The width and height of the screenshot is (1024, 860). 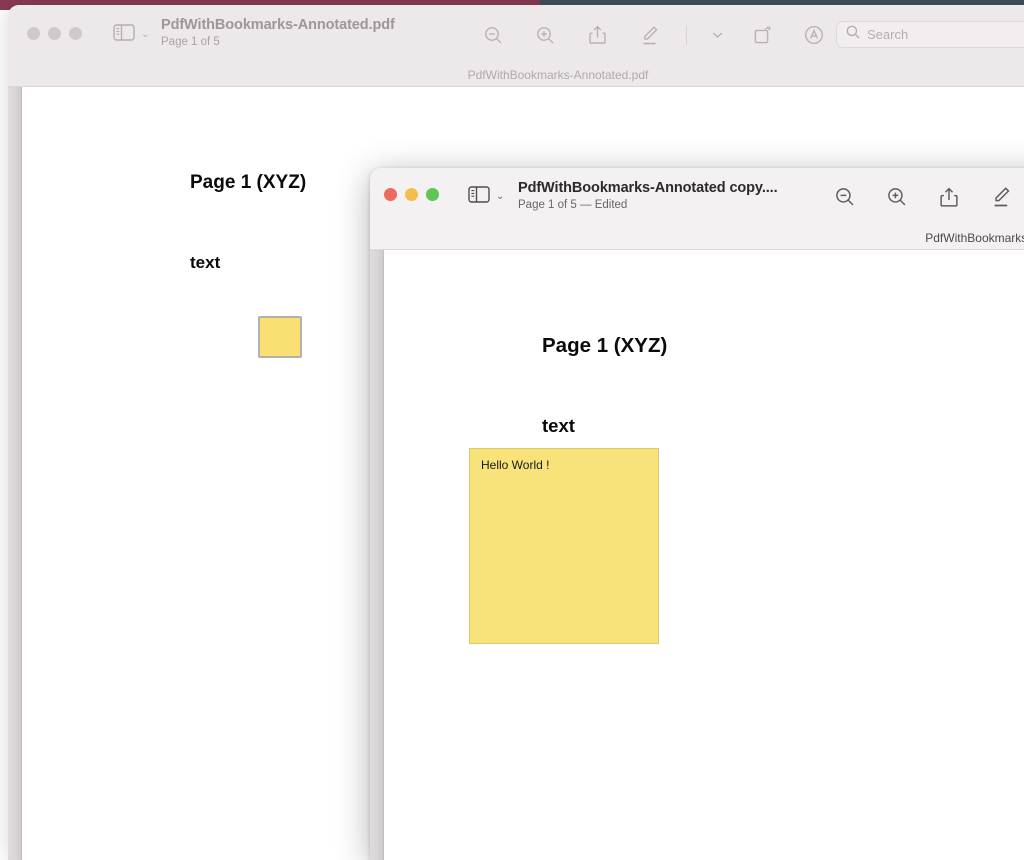 I want to click on background-toolbar, so click(x=653, y=35).